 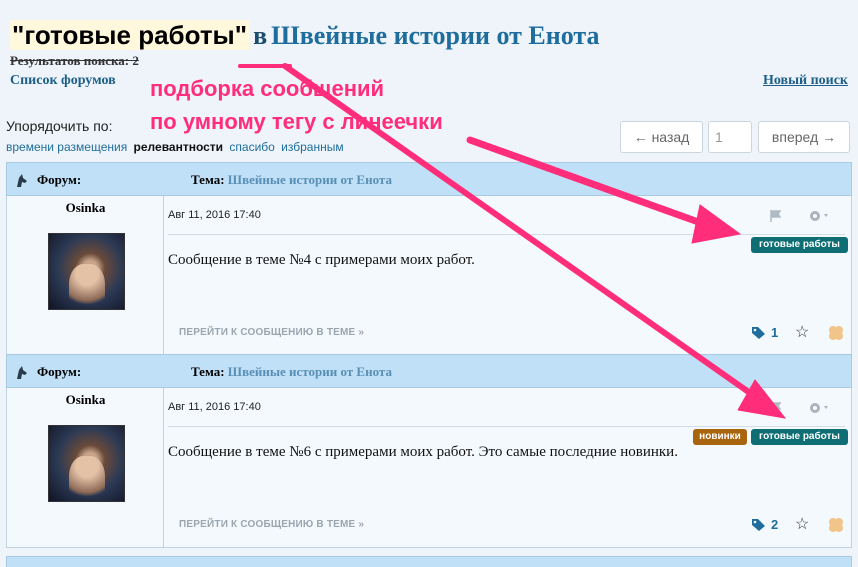 What do you see at coordinates (775, 524) in the screenshot?
I see `tags-count-value: 2` at bounding box center [775, 524].